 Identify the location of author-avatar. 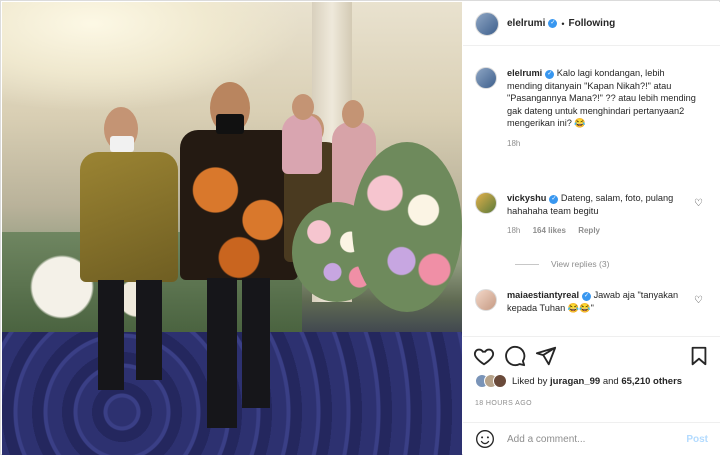
(487, 23).